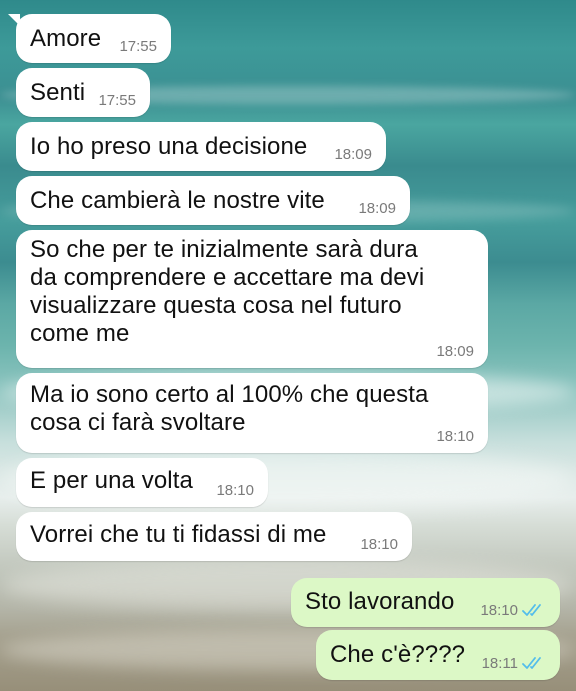 Image resolution: width=576 pixels, height=691 pixels. I want to click on incoming-message: Che cambierà le nostre vite 18:09, so click(213, 200).